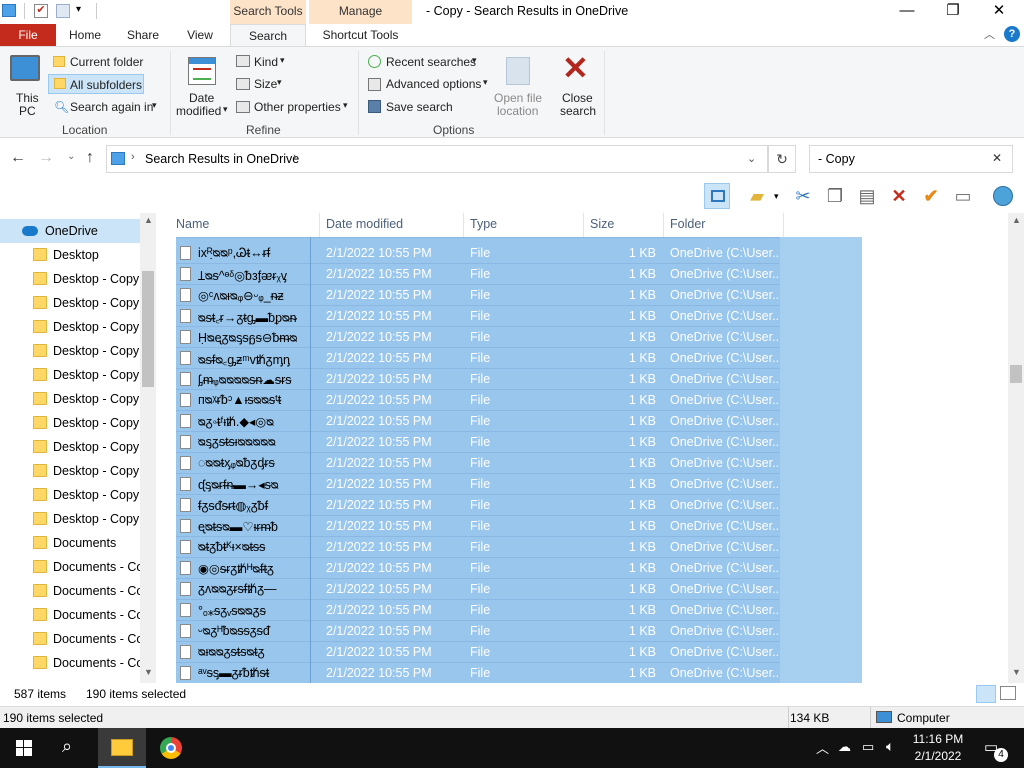 Image resolution: width=1024 pixels, height=768 pixels. Describe the element at coordinates (803, 196) in the screenshot. I see `cut-icon: ✂` at that location.